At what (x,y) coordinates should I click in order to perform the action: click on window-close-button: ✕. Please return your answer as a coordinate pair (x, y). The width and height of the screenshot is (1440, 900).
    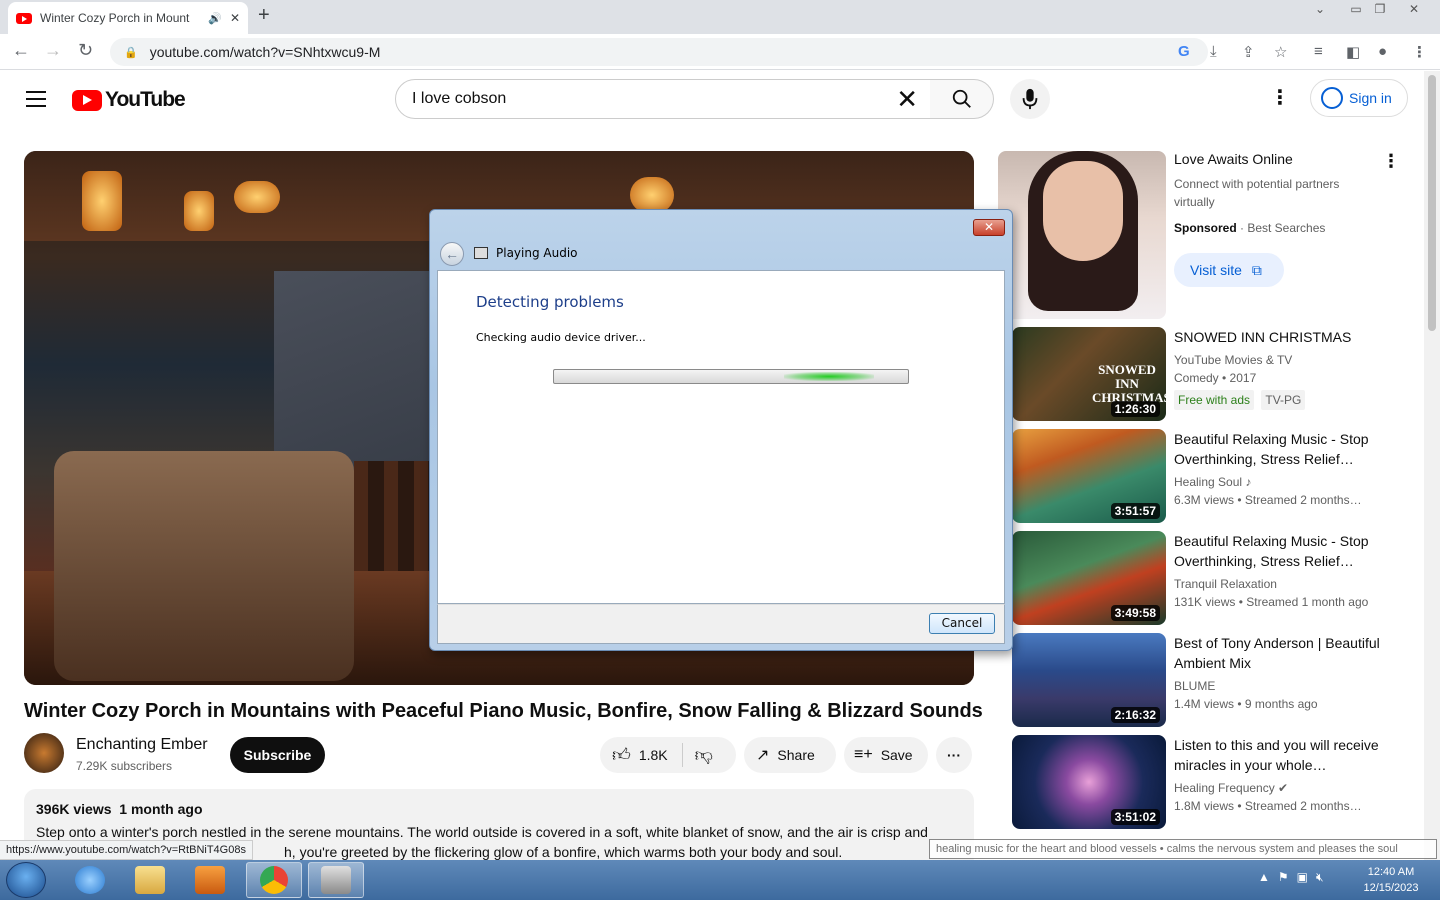
    Looking at the image, I should click on (1414, 9).